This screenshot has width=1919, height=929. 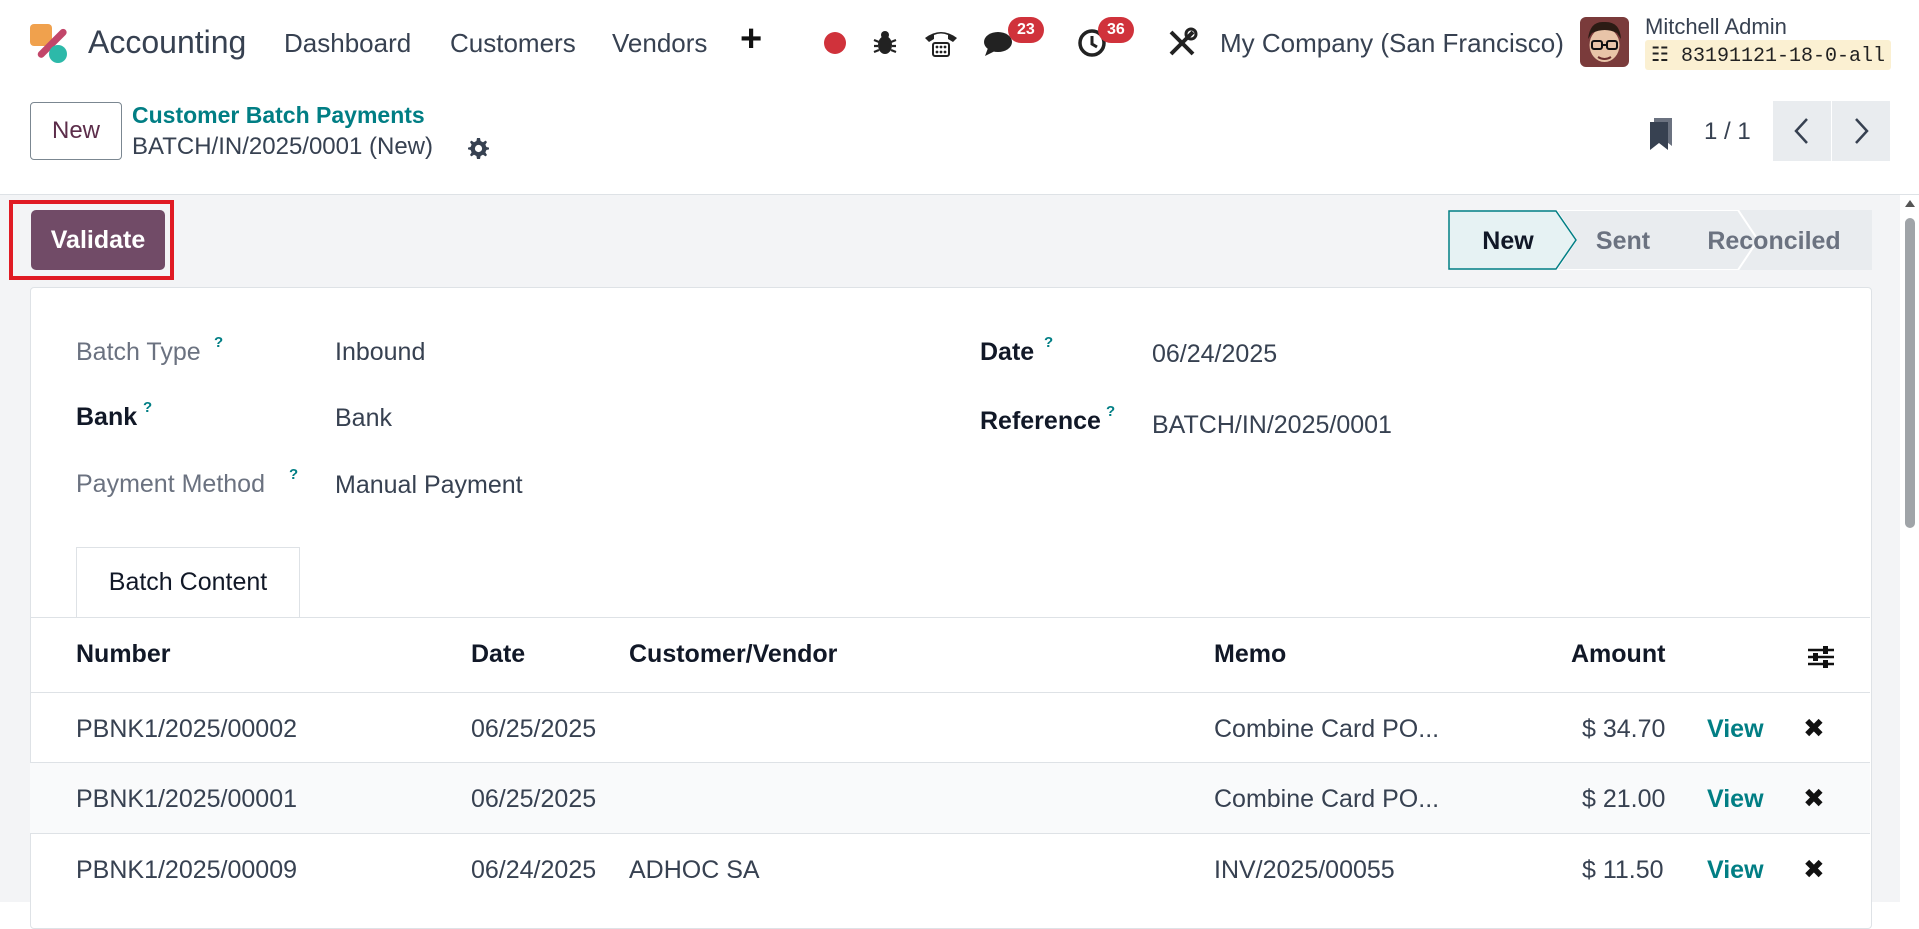 I want to click on database-chip: ☷ 83191121-18-0-all, so click(x=1768, y=55).